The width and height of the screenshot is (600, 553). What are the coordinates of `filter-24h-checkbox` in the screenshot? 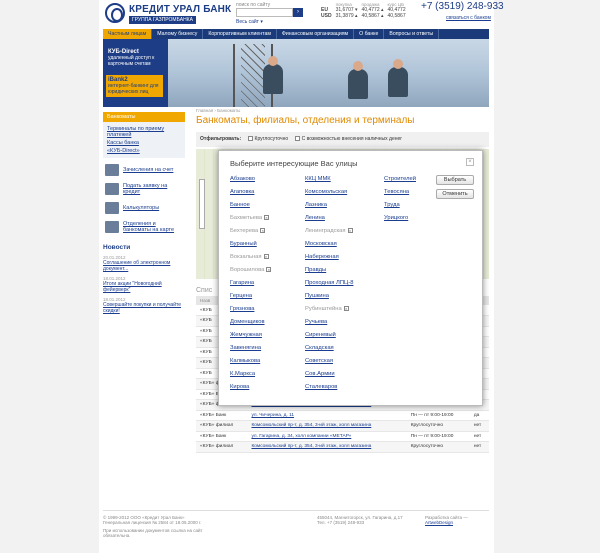 It's located at (250, 139).